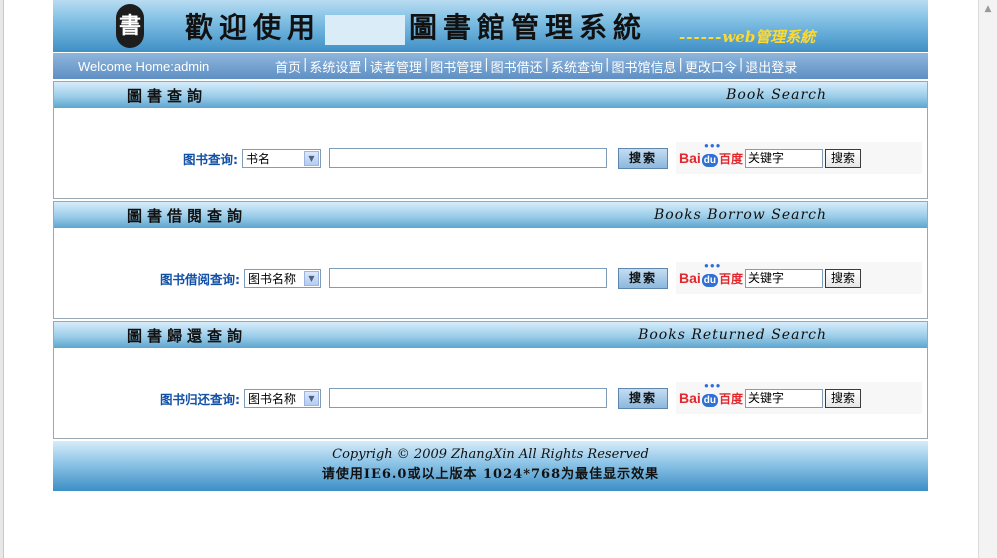 This screenshot has height=558, width=997. Describe the element at coordinates (577, 66) in the screenshot. I see `nav-item-system-query: 系统查询` at that location.